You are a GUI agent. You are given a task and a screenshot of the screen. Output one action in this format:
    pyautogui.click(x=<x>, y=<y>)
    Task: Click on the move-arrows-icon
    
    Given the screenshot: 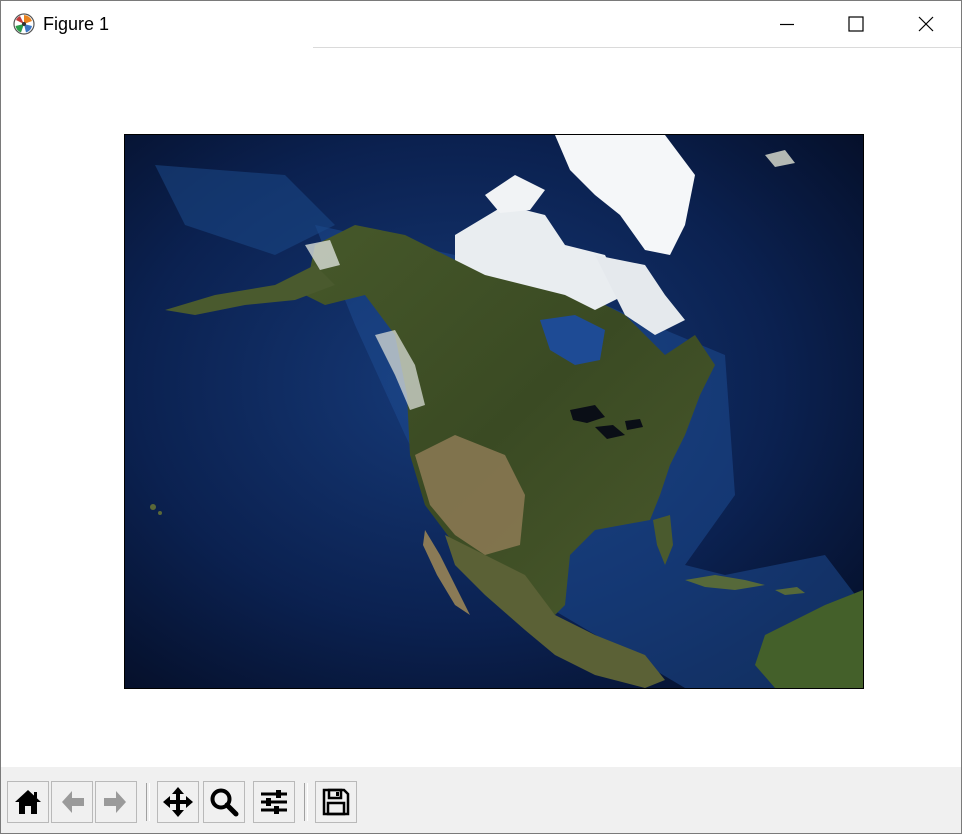 What is the action you would take?
    pyautogui.click(x=178, y=802)
    